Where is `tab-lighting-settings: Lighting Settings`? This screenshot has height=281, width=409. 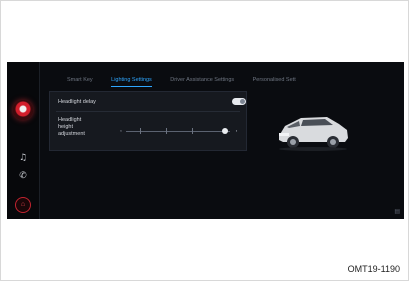 tab-lighting-settings: Lighting Settings is located at coordinates (131, 82).